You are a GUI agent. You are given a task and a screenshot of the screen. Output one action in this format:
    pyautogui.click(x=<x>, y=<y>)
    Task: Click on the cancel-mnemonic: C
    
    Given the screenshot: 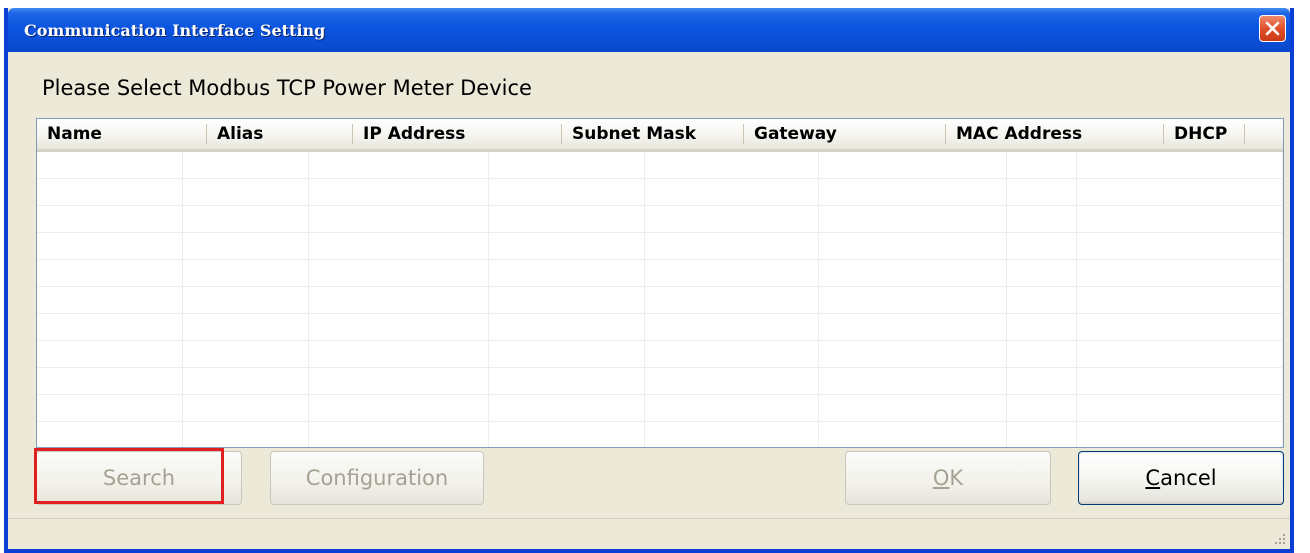 What is the action you would take?
    pyautogui.click(x=1153, y=478)
    